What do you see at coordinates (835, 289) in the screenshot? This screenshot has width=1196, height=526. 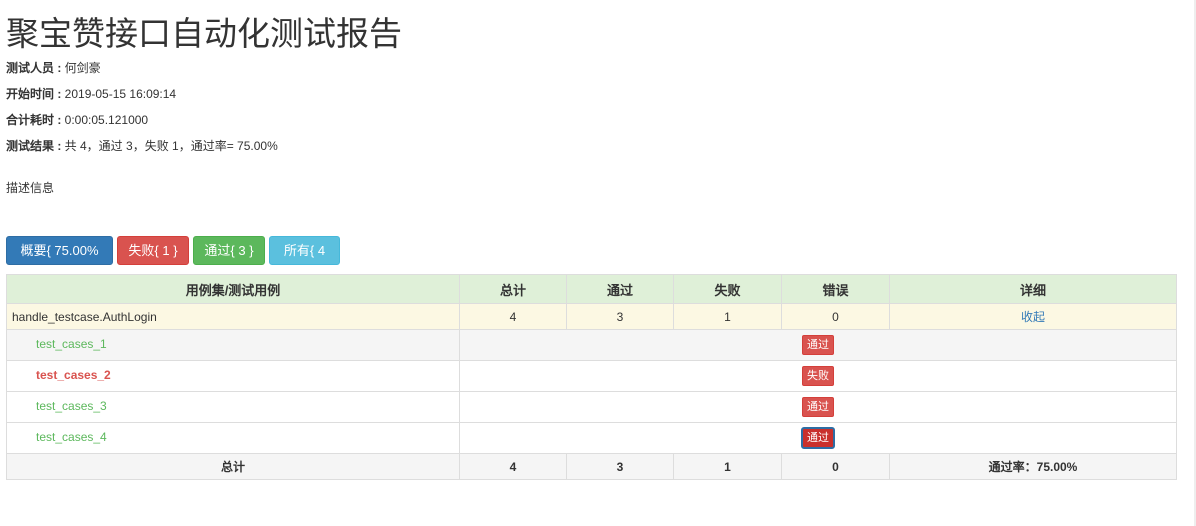 I see `column-header-error: 错误` at bounding box center [835, 289].